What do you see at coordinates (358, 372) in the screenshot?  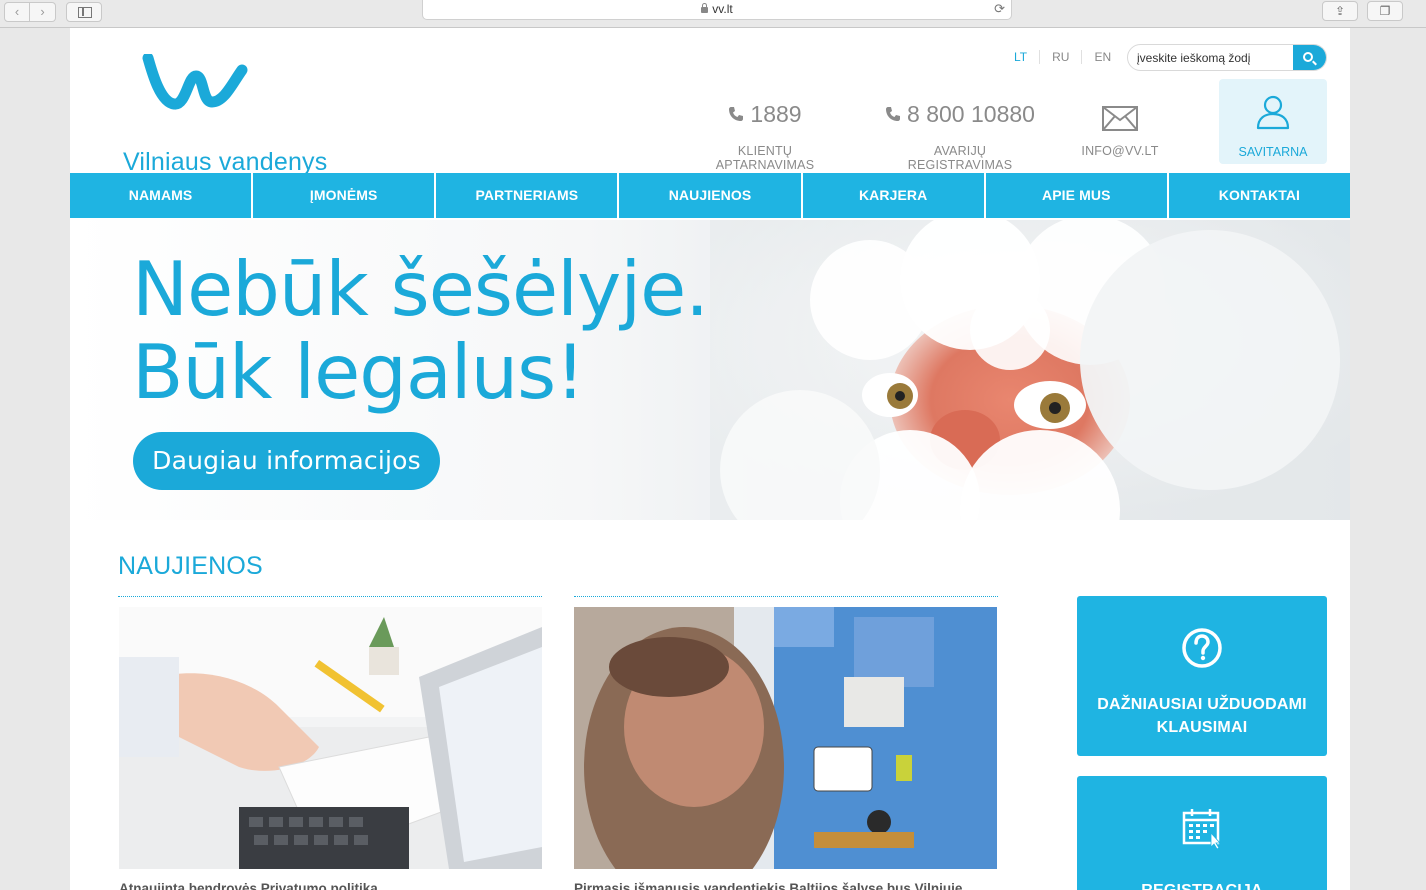 I see `hero-headline-line2: Būk legalus!` at bounding box center [358, 372].